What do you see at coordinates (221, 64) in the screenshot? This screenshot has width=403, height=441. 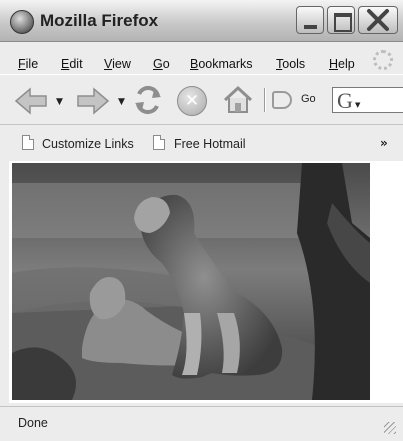 I see `menu-bookmarks: Bookmarks` at bounding box center [221, 64].